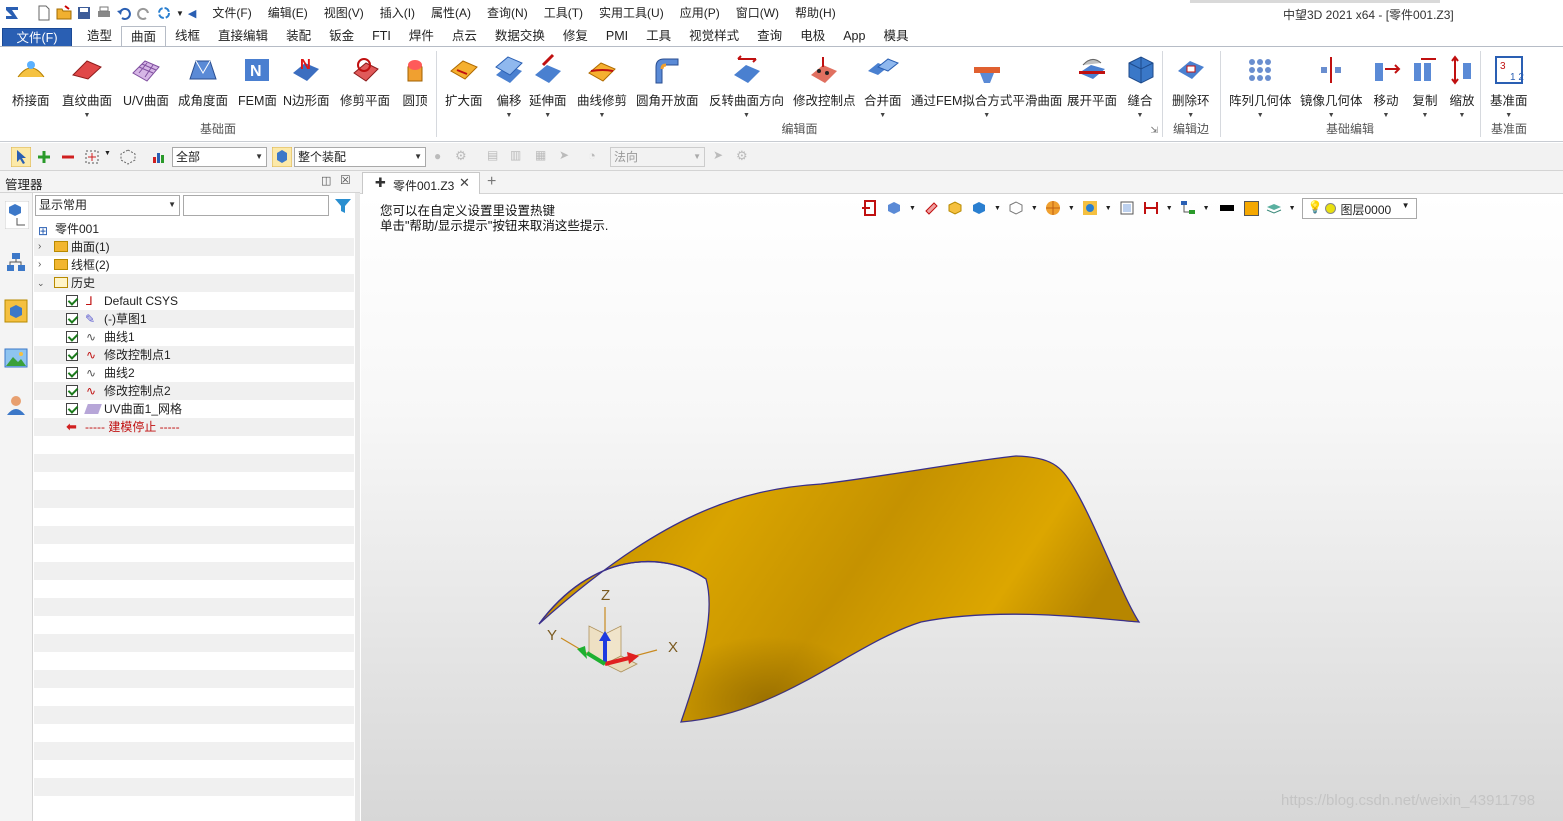  Describe the element at coordinates (381, 36) in the screenshot. I see `tab-fti: FTI` at that location.